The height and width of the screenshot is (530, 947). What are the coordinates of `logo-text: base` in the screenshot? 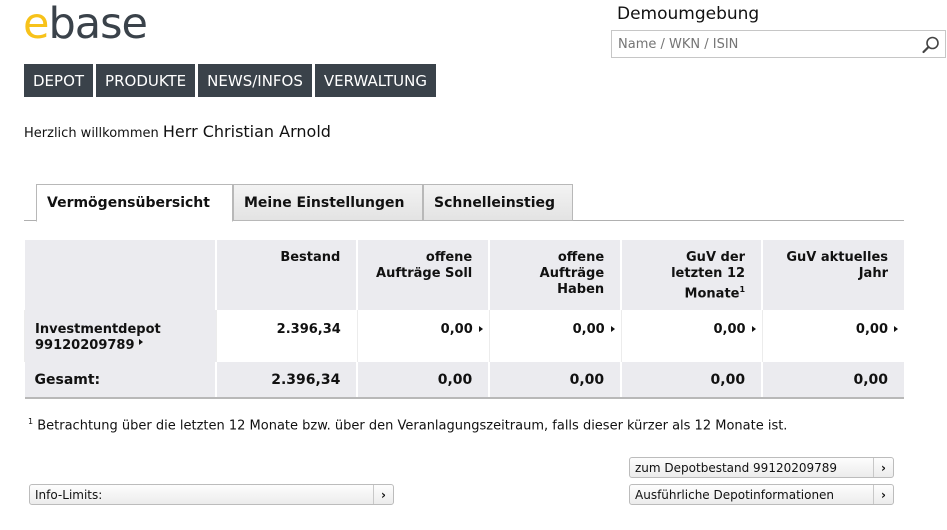 It's located at (98, 24).